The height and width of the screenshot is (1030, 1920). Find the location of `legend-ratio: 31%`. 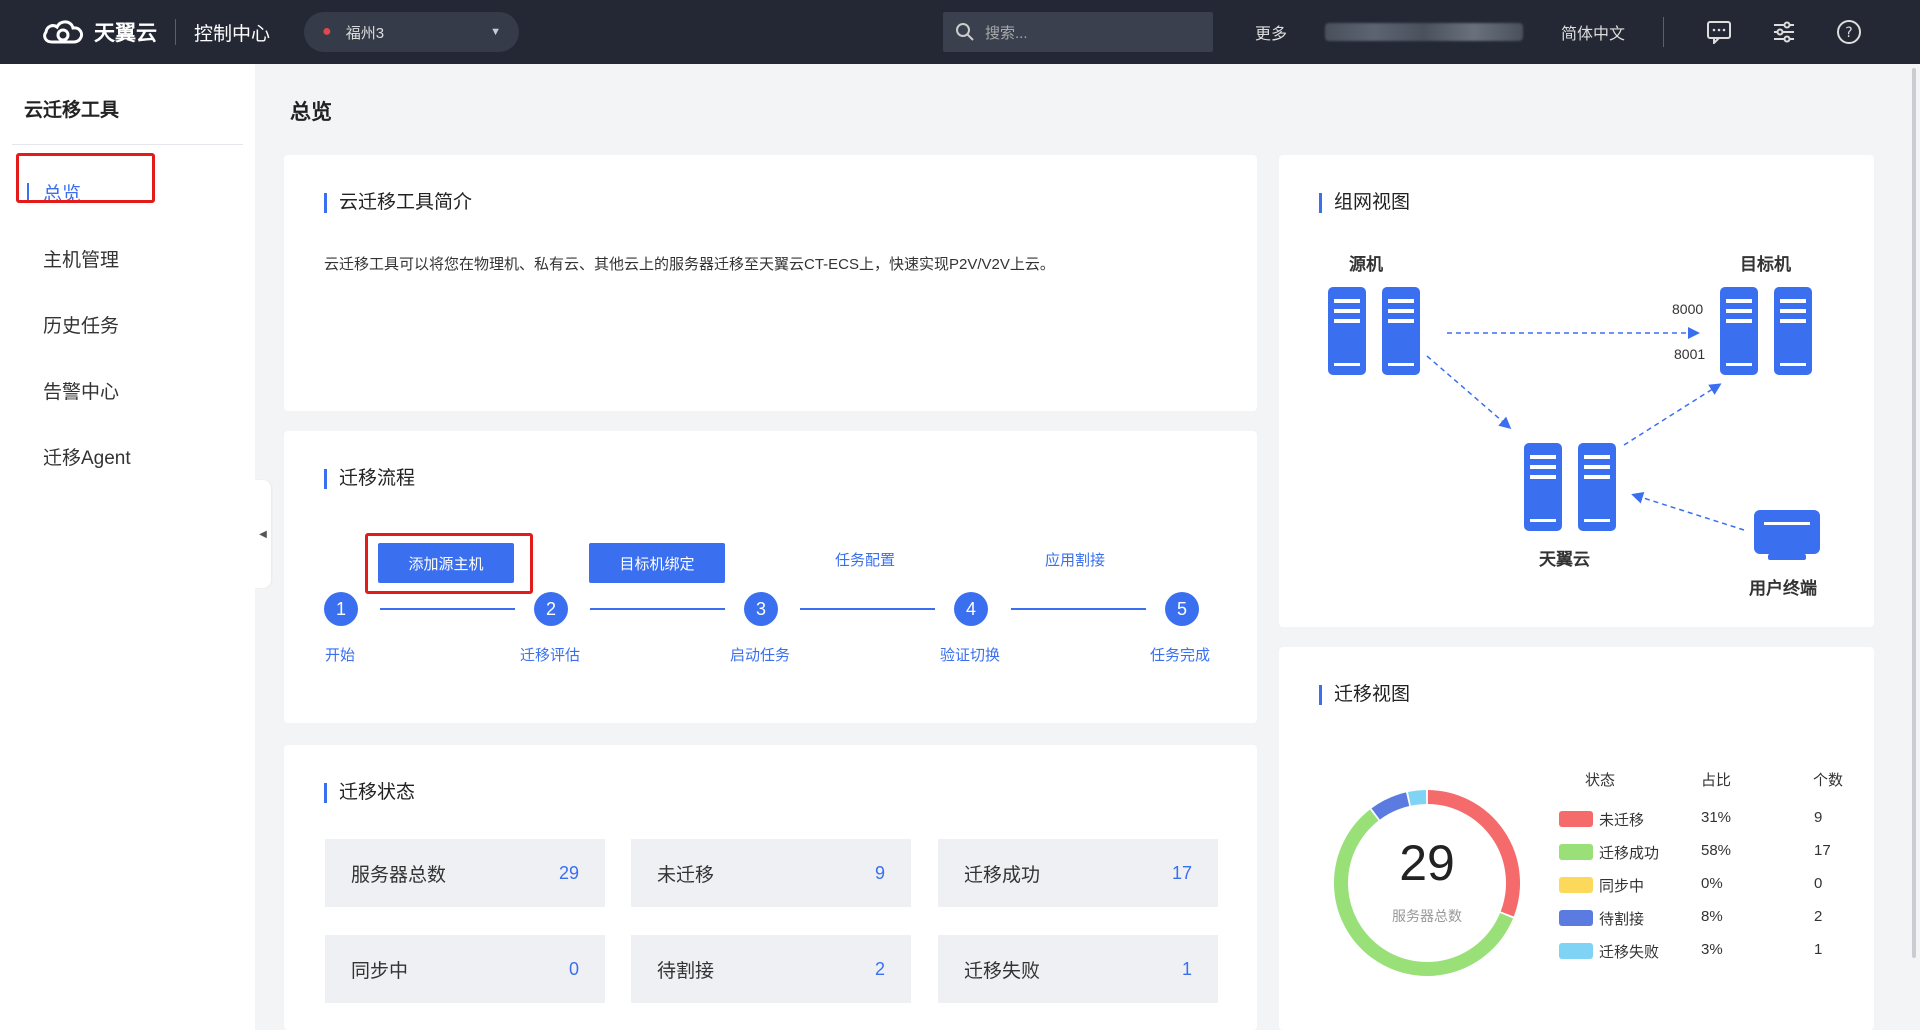

legend-ratio: 31% is located at coordinates (1716, 817).